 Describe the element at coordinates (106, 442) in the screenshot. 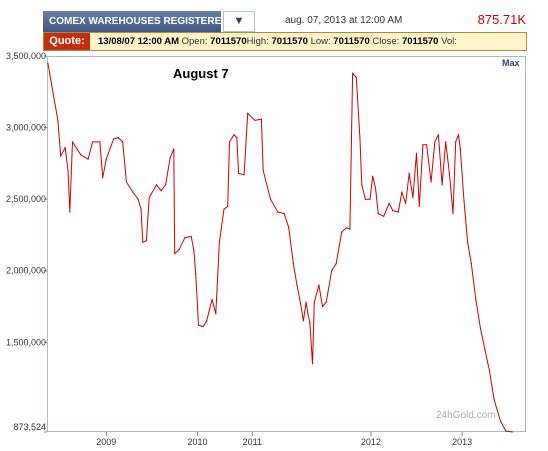

I see `x-tick-label: 2009` at that location.